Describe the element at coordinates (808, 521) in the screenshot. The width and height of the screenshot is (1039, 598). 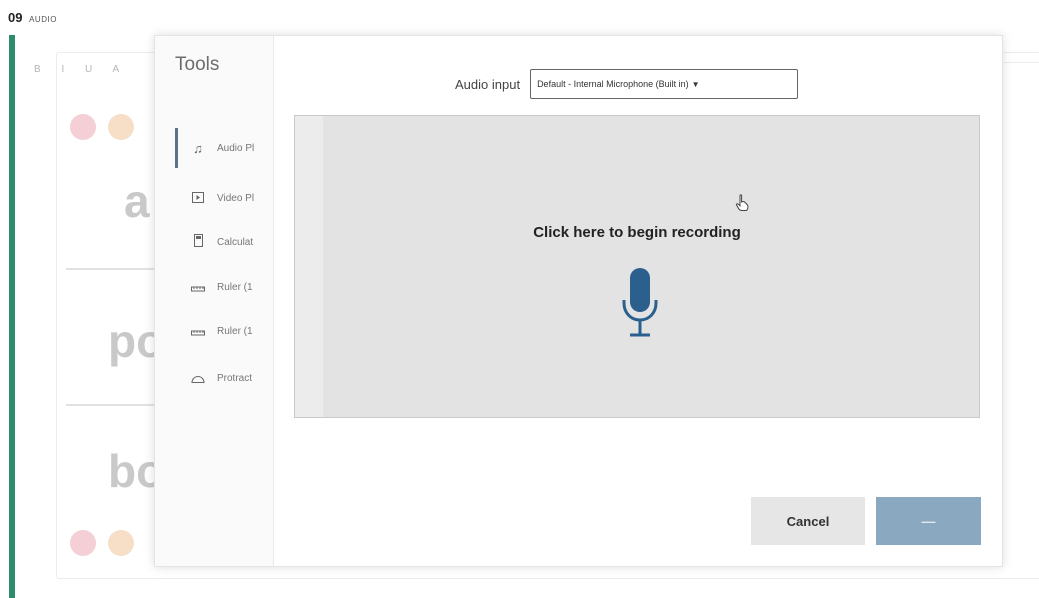
I see `cancel-button: Cancel` at that location.